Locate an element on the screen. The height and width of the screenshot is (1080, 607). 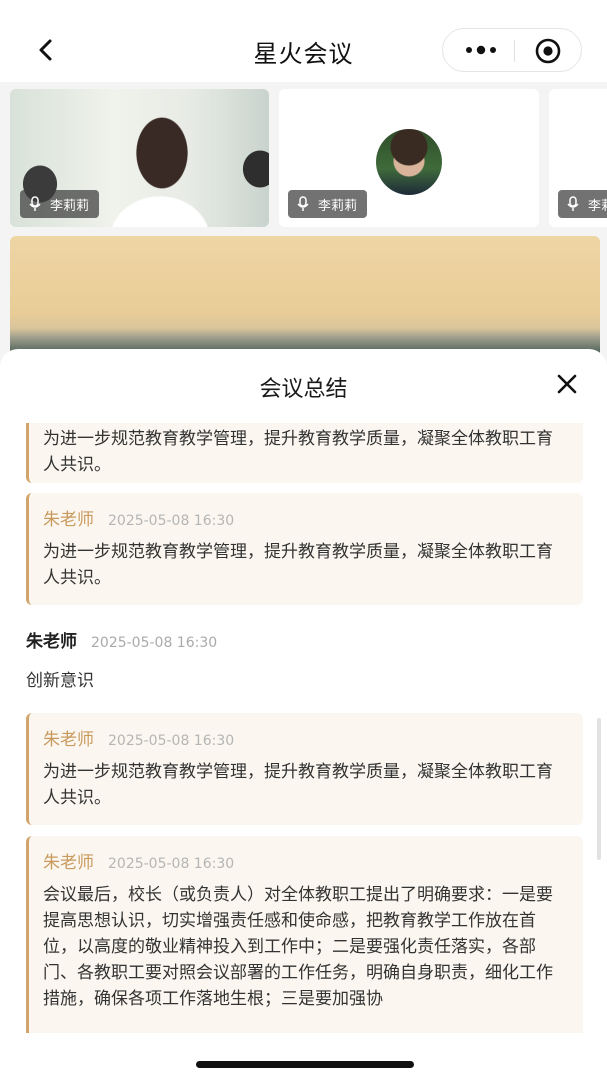
close-icon is located at coordinates (567, 384).